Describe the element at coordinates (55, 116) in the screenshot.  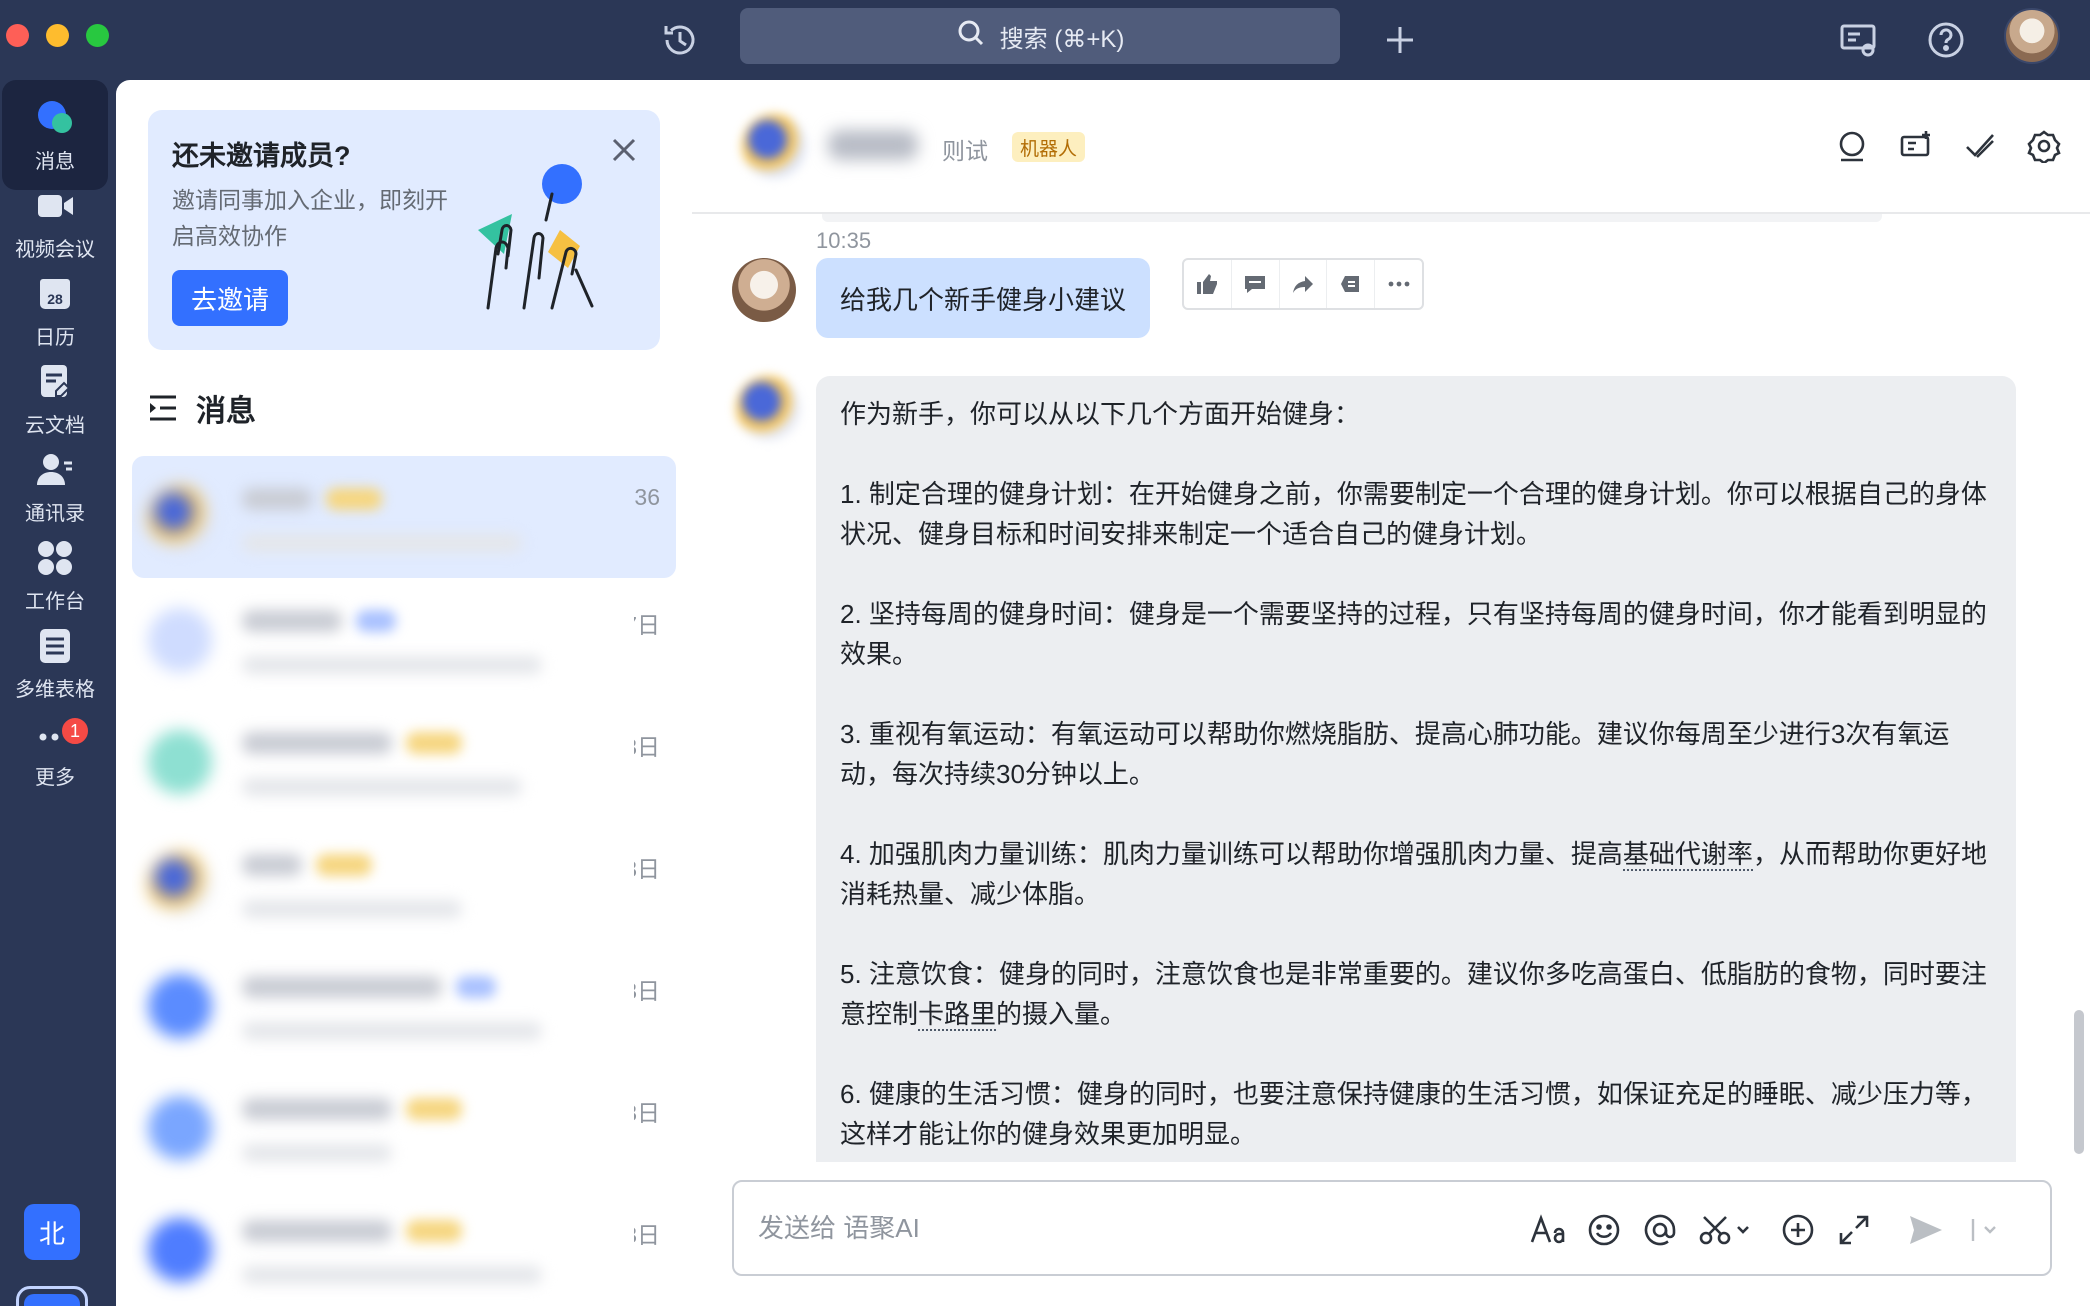
I see `chat-bubble-icon` at that location.